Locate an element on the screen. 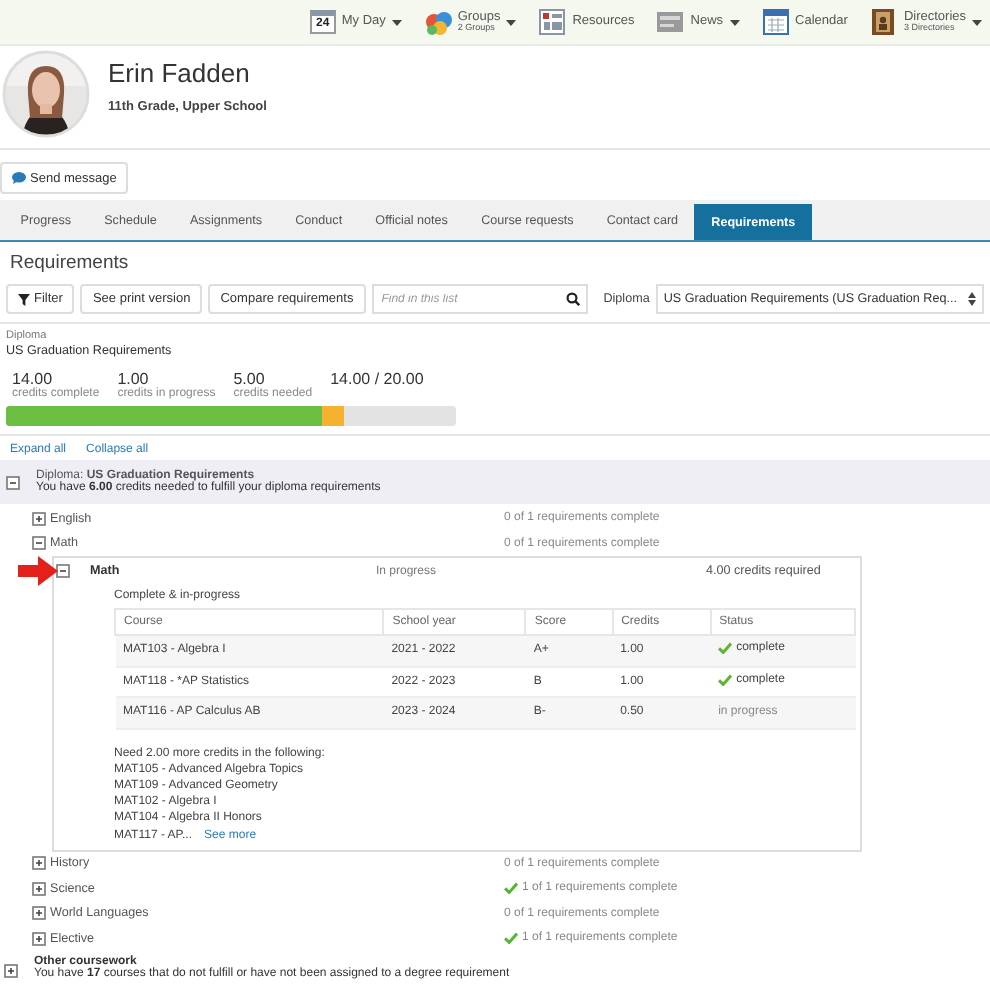  stat-value: 14.00 / 20.00 is located at coordinates (377, 379).